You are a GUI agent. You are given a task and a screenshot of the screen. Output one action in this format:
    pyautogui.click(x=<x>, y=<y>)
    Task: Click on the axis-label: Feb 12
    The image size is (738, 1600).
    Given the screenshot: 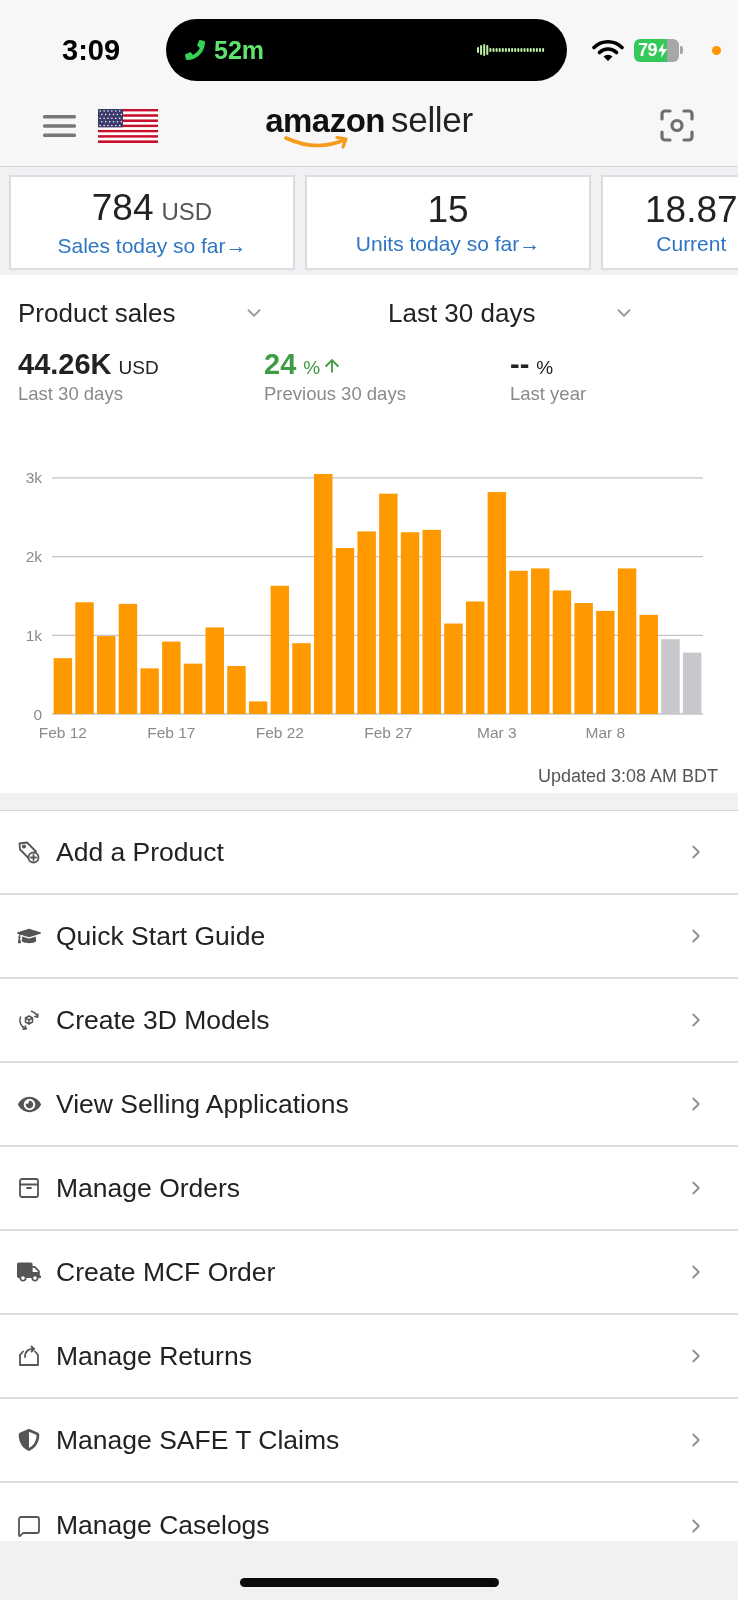 What is the action you would take?
    pyautogui.click(x=62, y=732)
    